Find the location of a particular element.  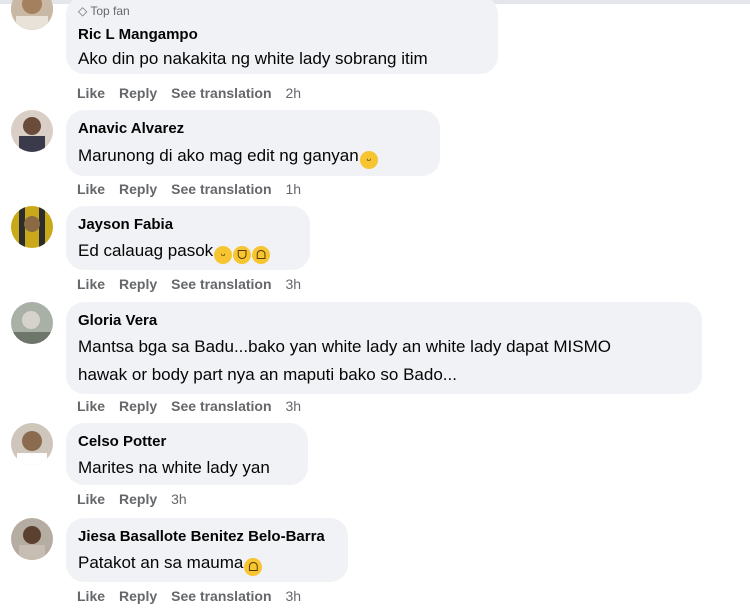

diamond-icon: ◇ is located at coordinates (84, 11).